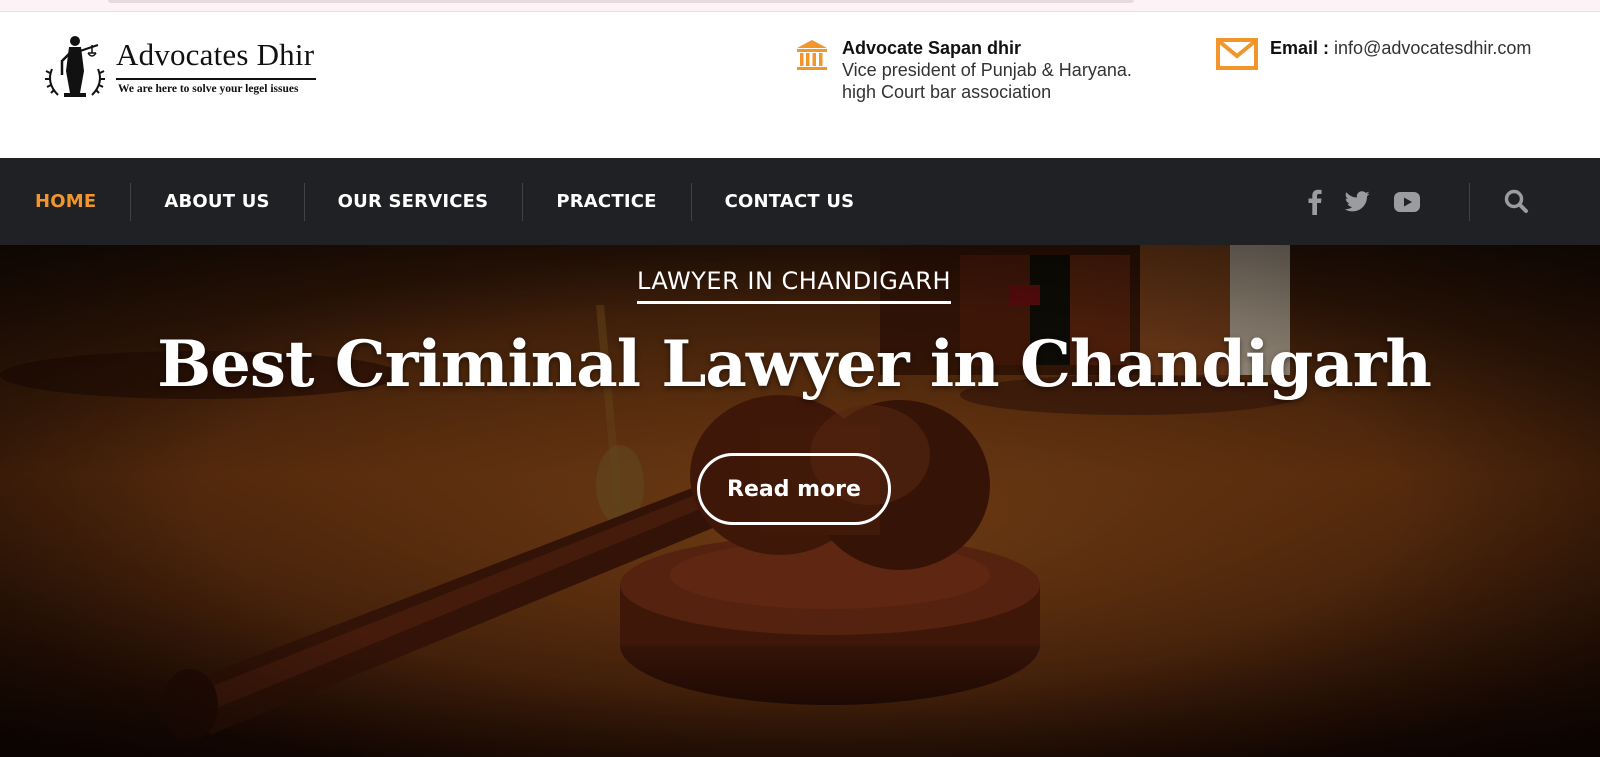 The height and width of the screenshot is (757, 1600). What do you see at coordinates (208, 89) in the screenshot?
I see `logo-tagline: We are here to solve your legel issues` at bounding box center [208, 89].